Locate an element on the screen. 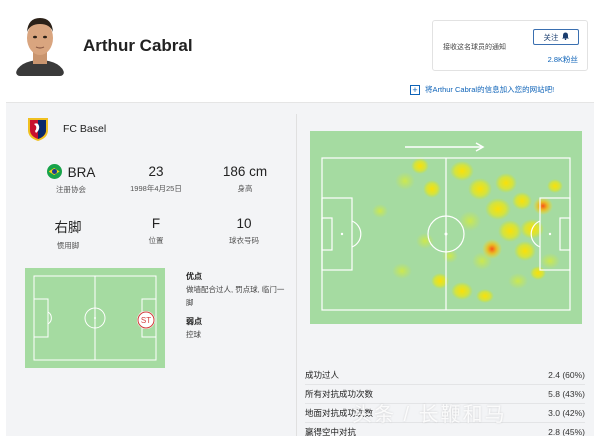  follow-button-label: 关注 is located at coordinates (551, 37).